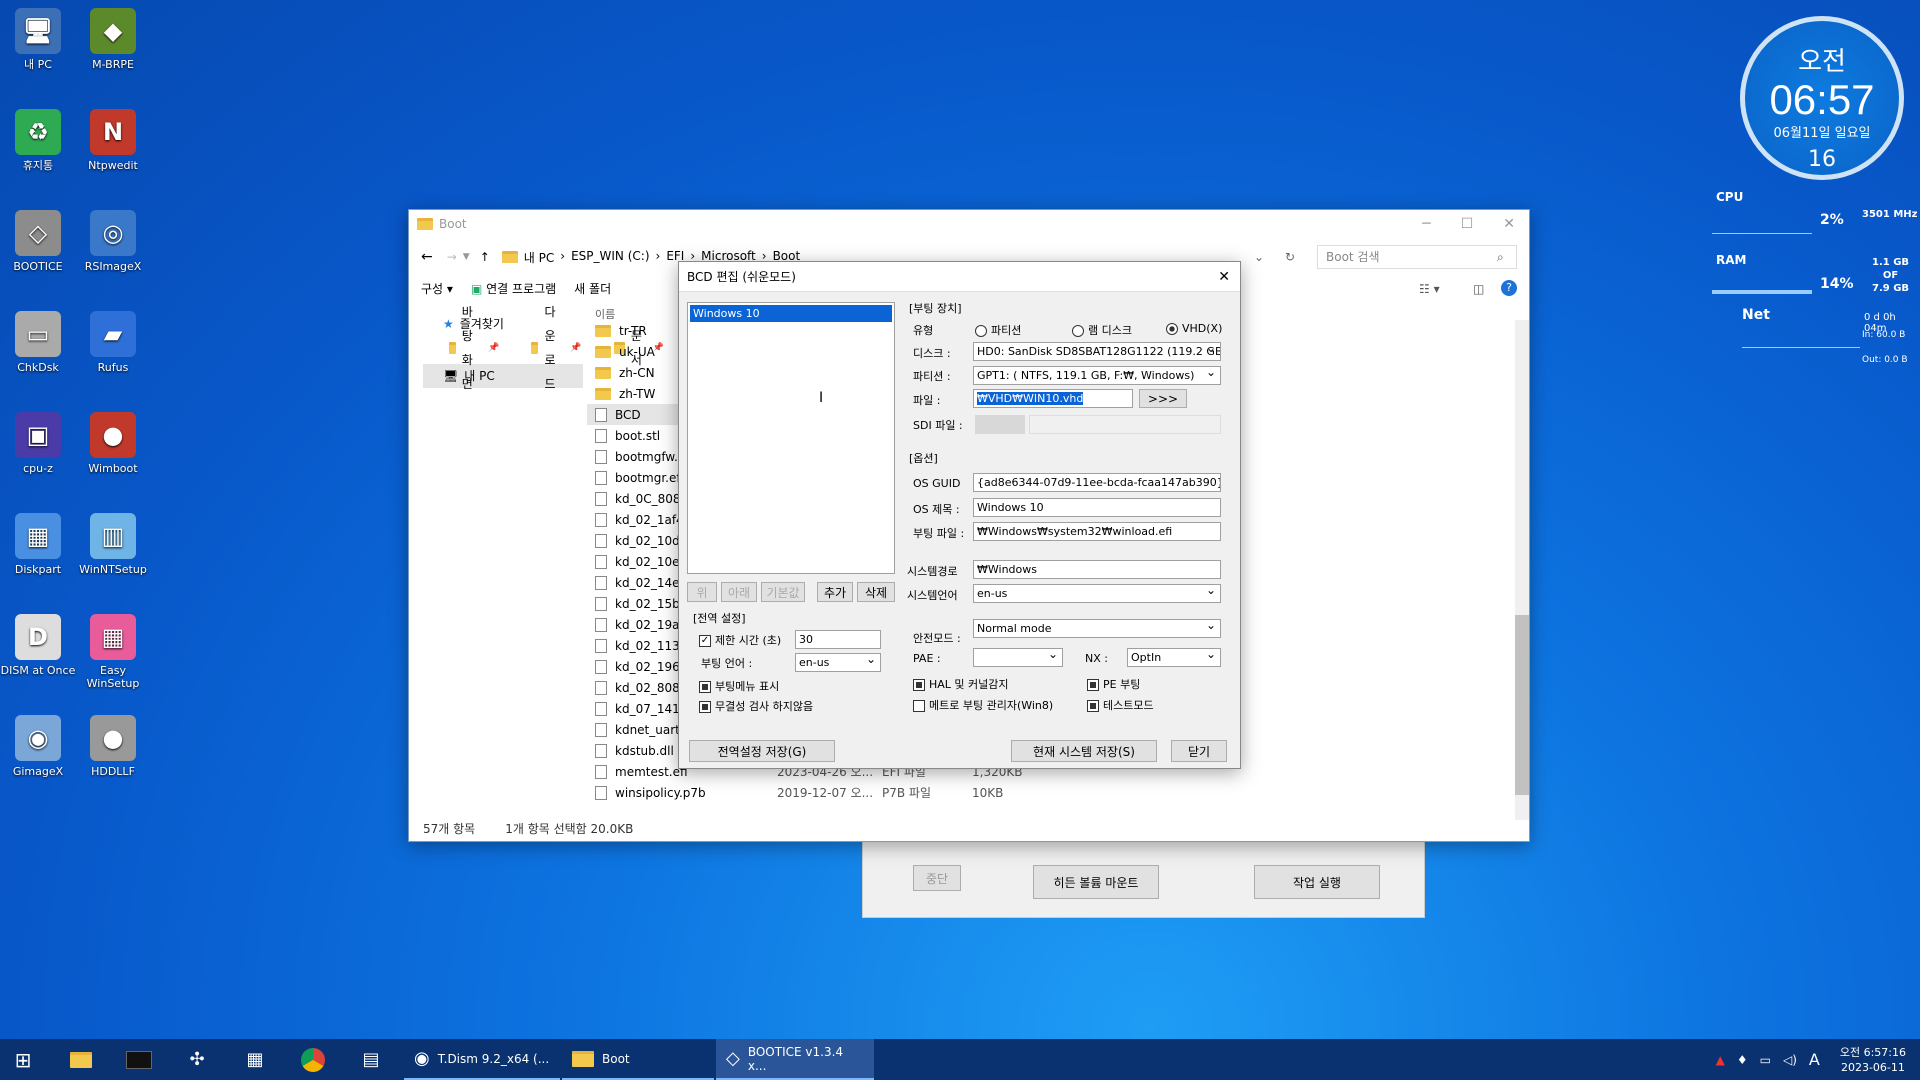 The height and width of the screenshot is (1080, 1920). What do you see at coordinates (427, 257) in the screenshot?
I see `back-arrow-icon: ←` at bounding box center [427, 257].